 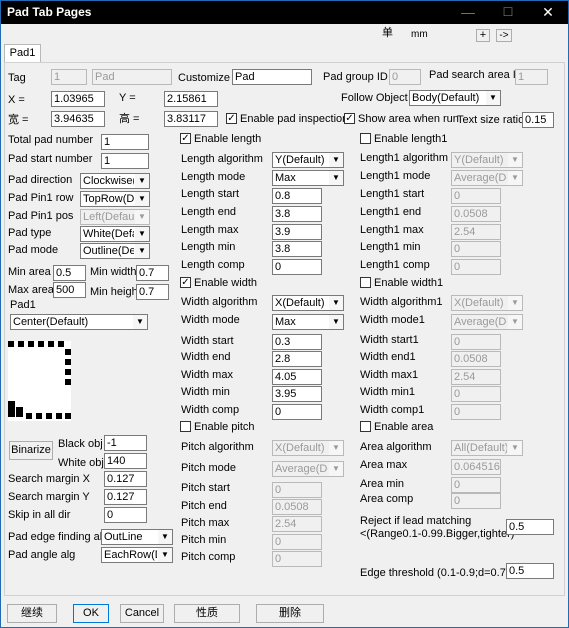 I want to click on area-algorithm-select: All(Default) ▼, so click(x=487, y=448).